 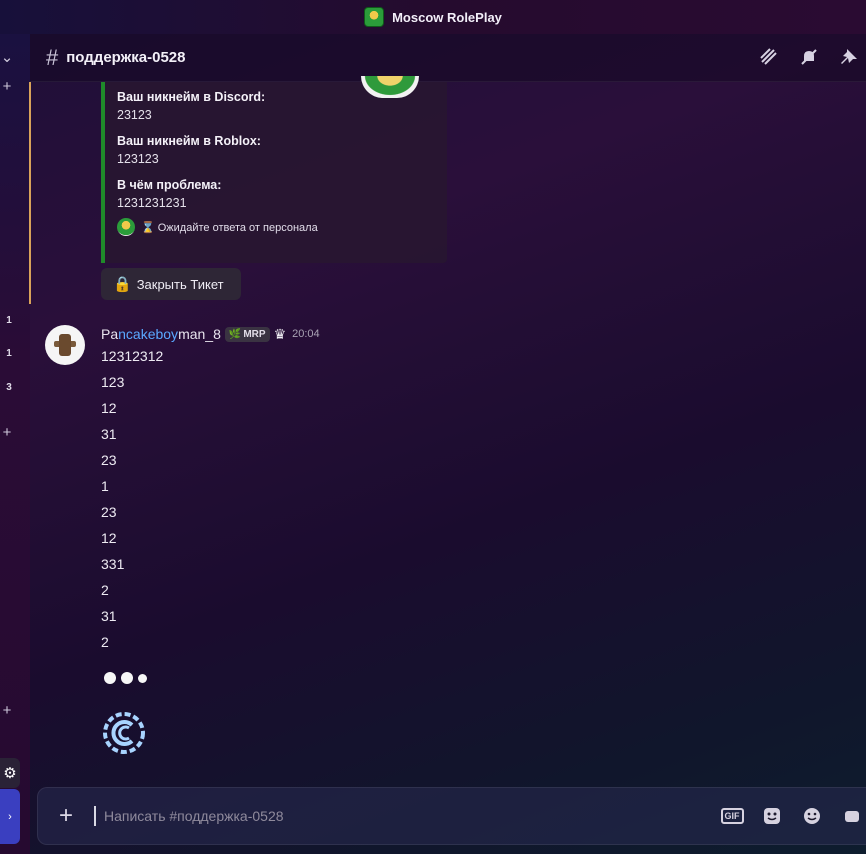 What do you see at coordinates (852, 816) in the screenshot?
I see `apps-icon` at bounding box center [852, 816].